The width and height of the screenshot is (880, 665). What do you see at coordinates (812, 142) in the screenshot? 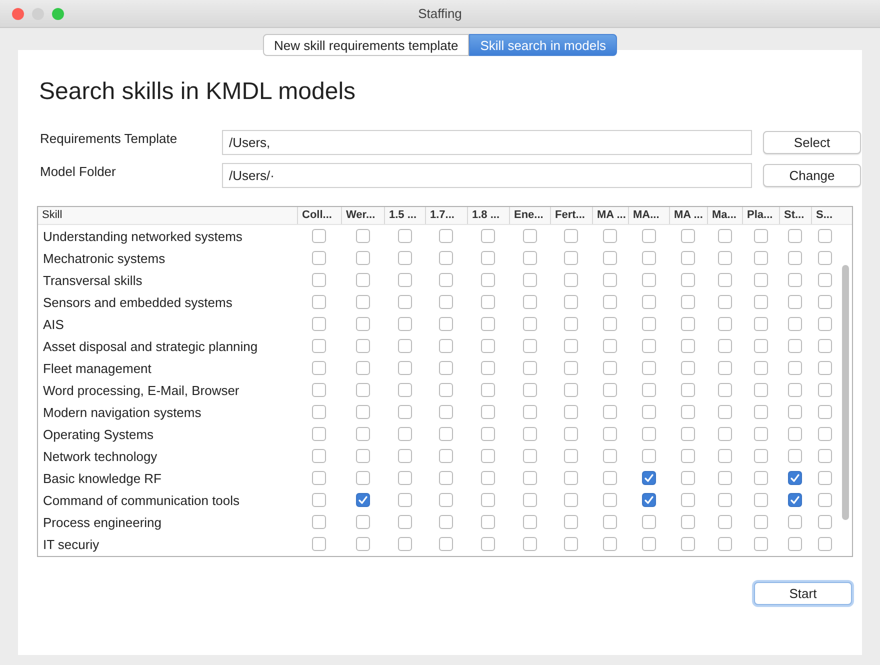
I see `browse-button: Select` at bounding box center [812, 142].